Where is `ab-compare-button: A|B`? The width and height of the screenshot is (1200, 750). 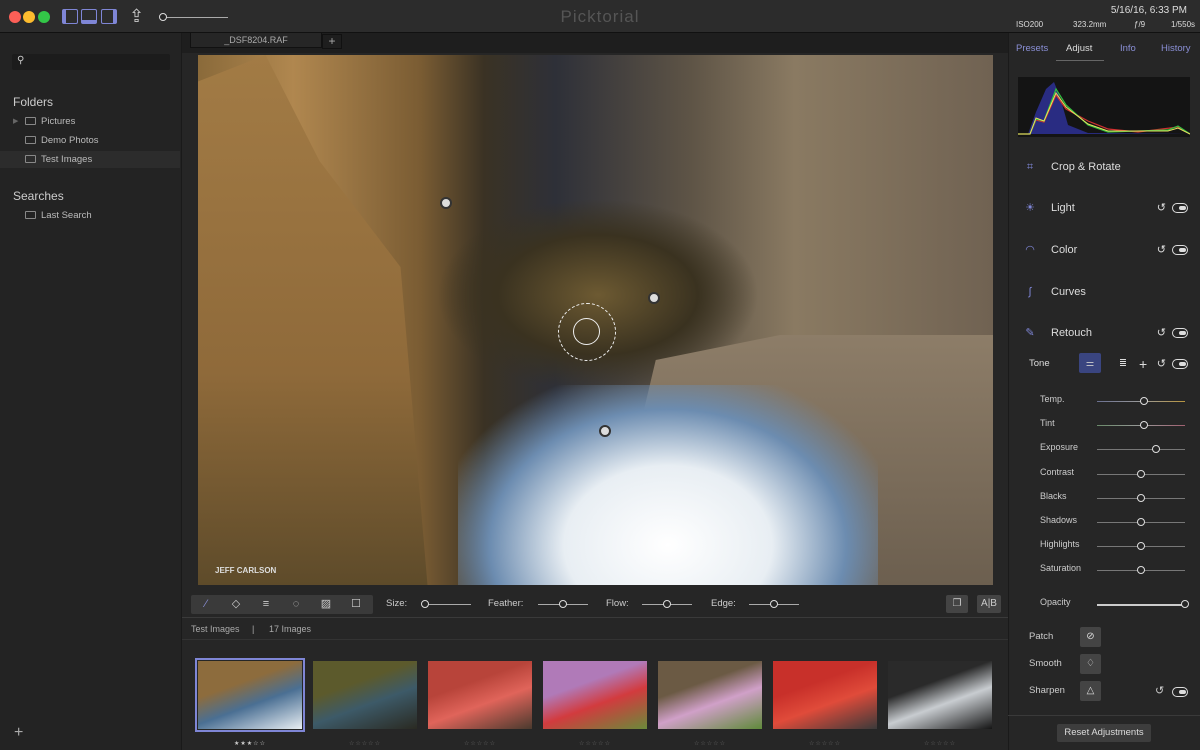 ab-compare-button: A|B is located at coordinates (989, 604).